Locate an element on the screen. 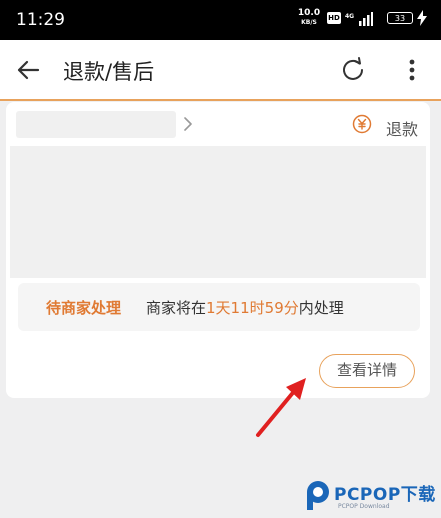 Image resolution: width=441 pixels, height=518 pixels. network-speed: 10.0 KB/S is located at coordinates (309, 18).